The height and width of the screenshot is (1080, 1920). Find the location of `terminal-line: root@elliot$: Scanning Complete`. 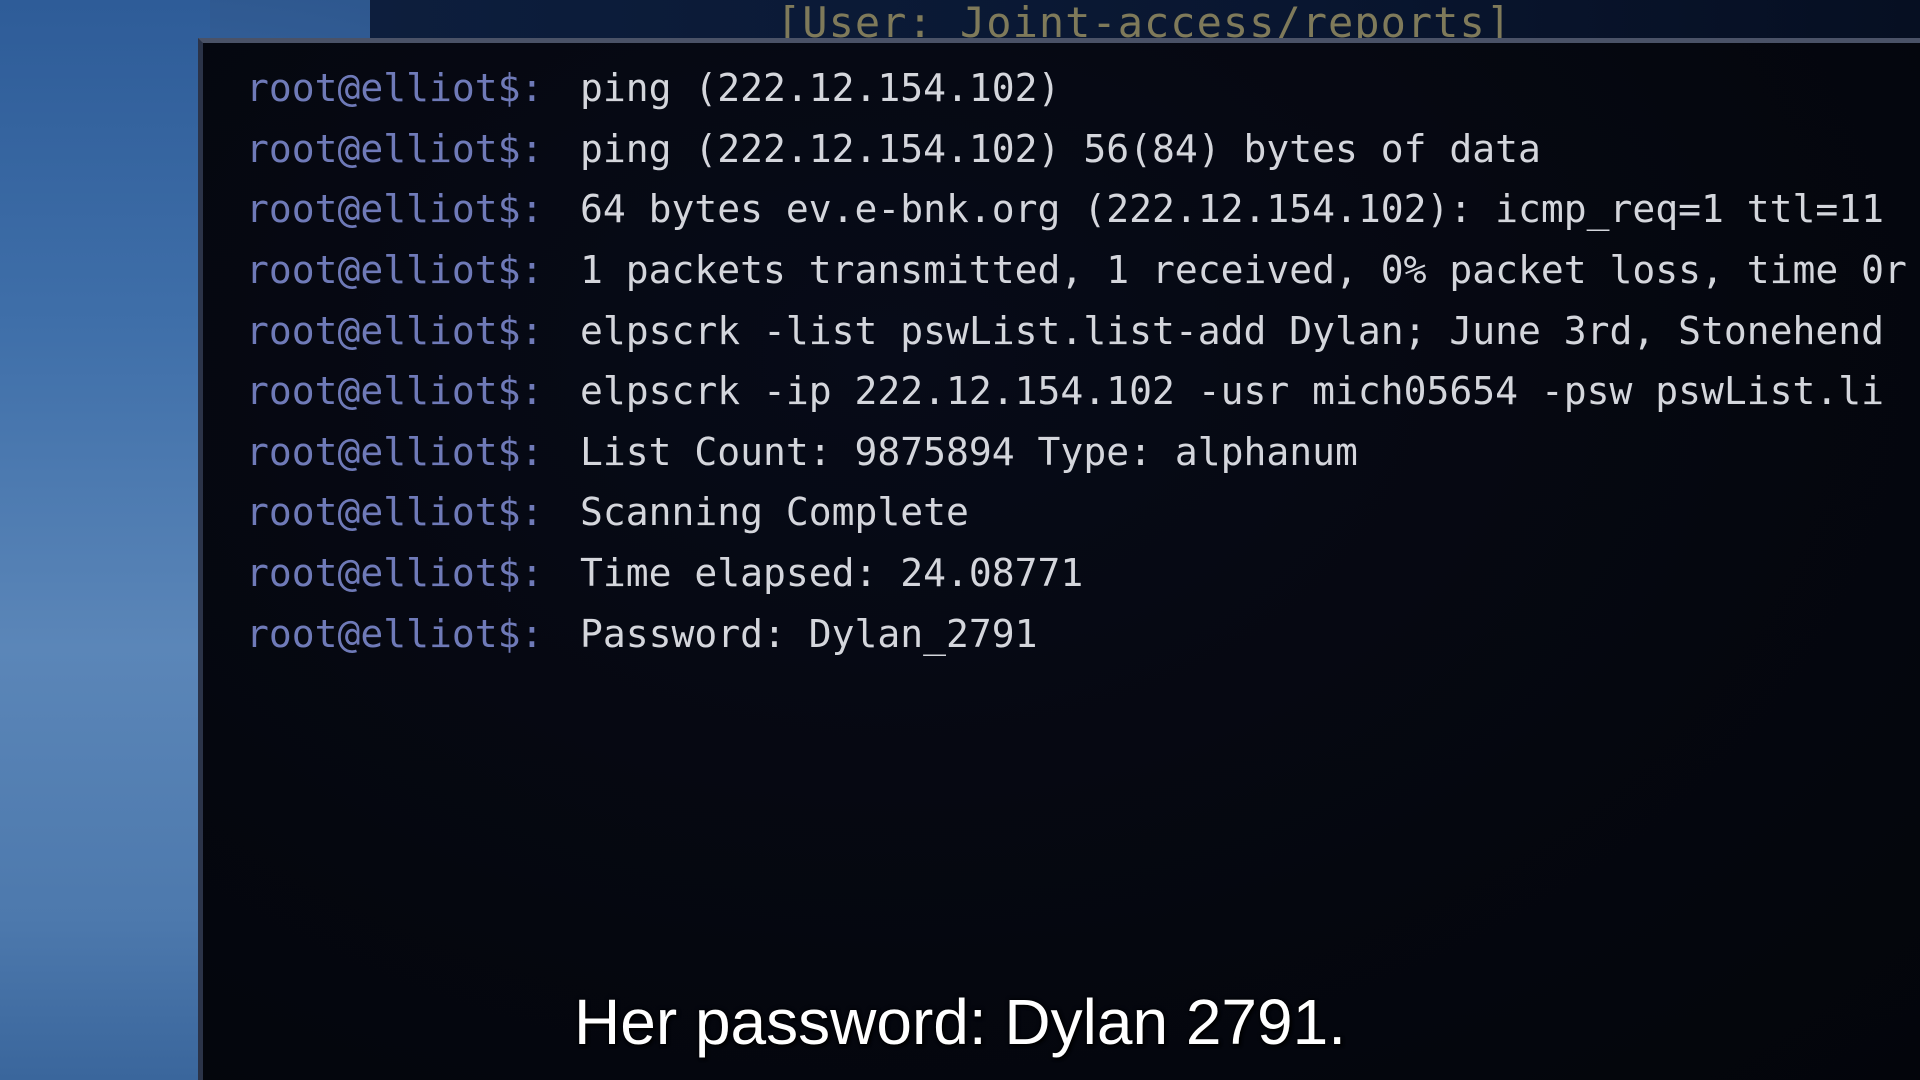

terminal-line: root@elliot$: Scanning Complete is located at coordinates (1083, 512).